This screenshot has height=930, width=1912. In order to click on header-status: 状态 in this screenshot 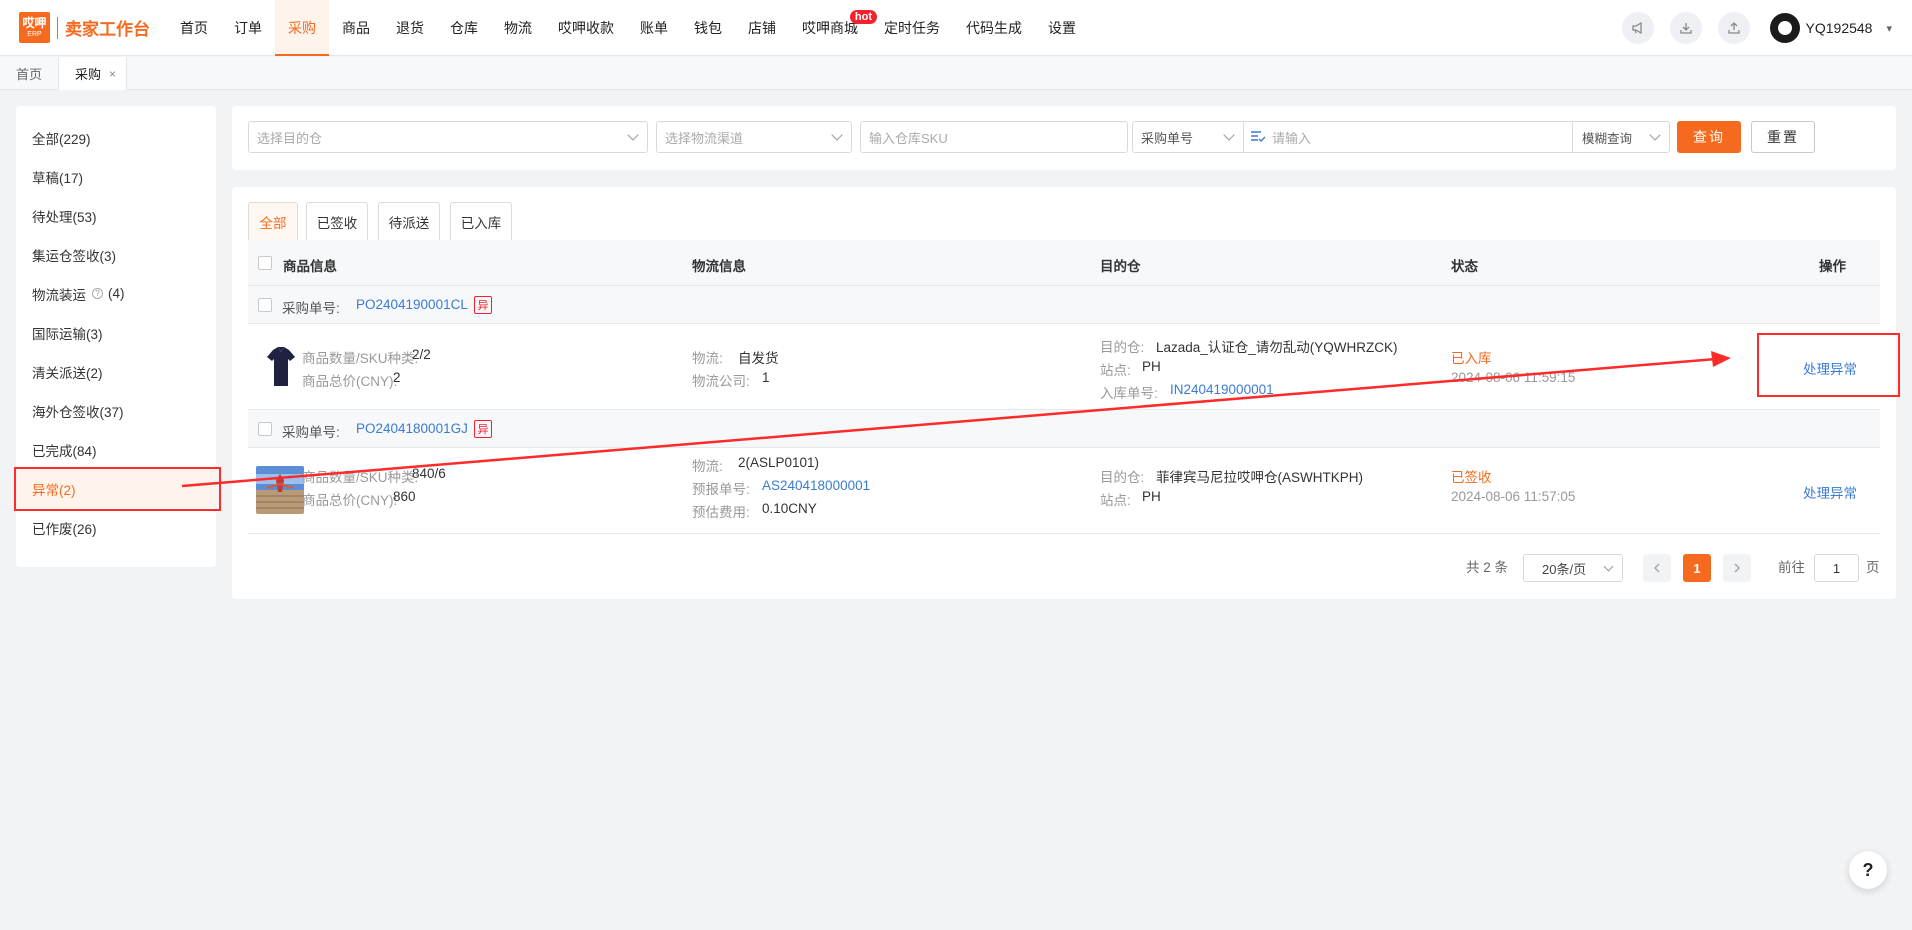, I will do `click(1464, 266)`.